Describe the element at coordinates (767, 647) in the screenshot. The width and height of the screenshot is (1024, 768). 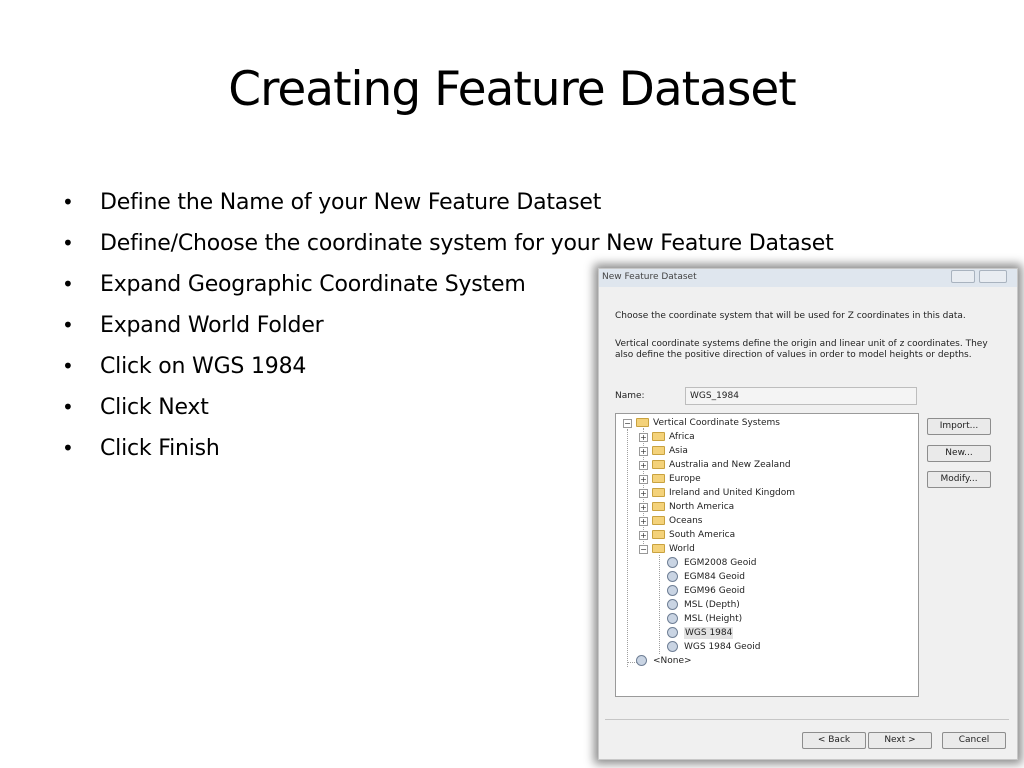
I see `tree-node-wgs-1984-geoid: WGS 1984 Geoid` at that location.